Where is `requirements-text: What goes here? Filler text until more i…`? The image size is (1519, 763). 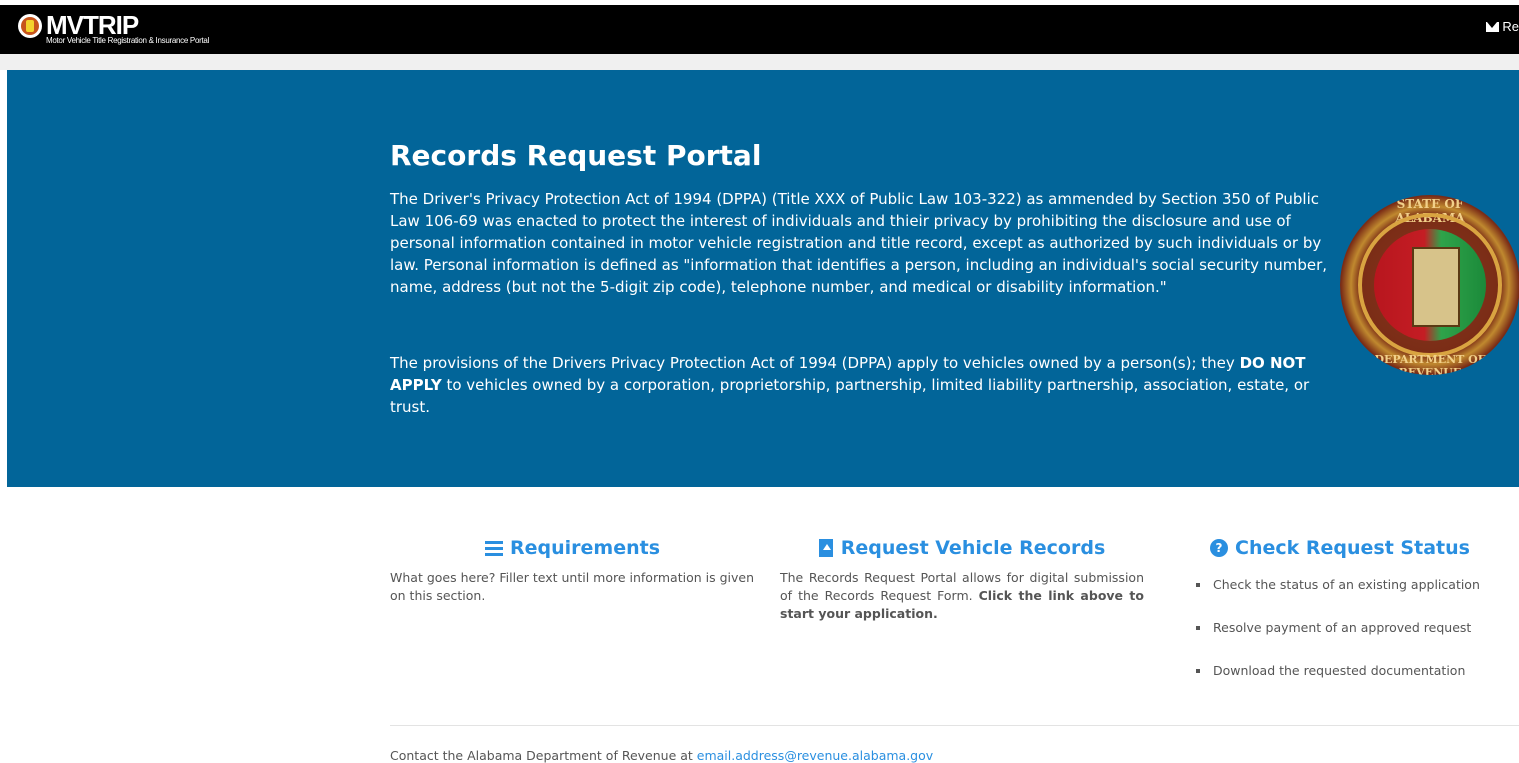 requirements-text: What goes here? Filler text until more i… is located at coordinates (572, 586).